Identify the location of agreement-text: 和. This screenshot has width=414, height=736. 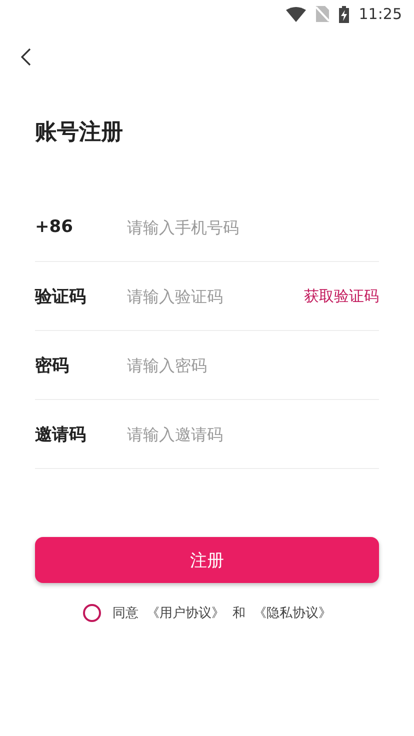
(239, 613).